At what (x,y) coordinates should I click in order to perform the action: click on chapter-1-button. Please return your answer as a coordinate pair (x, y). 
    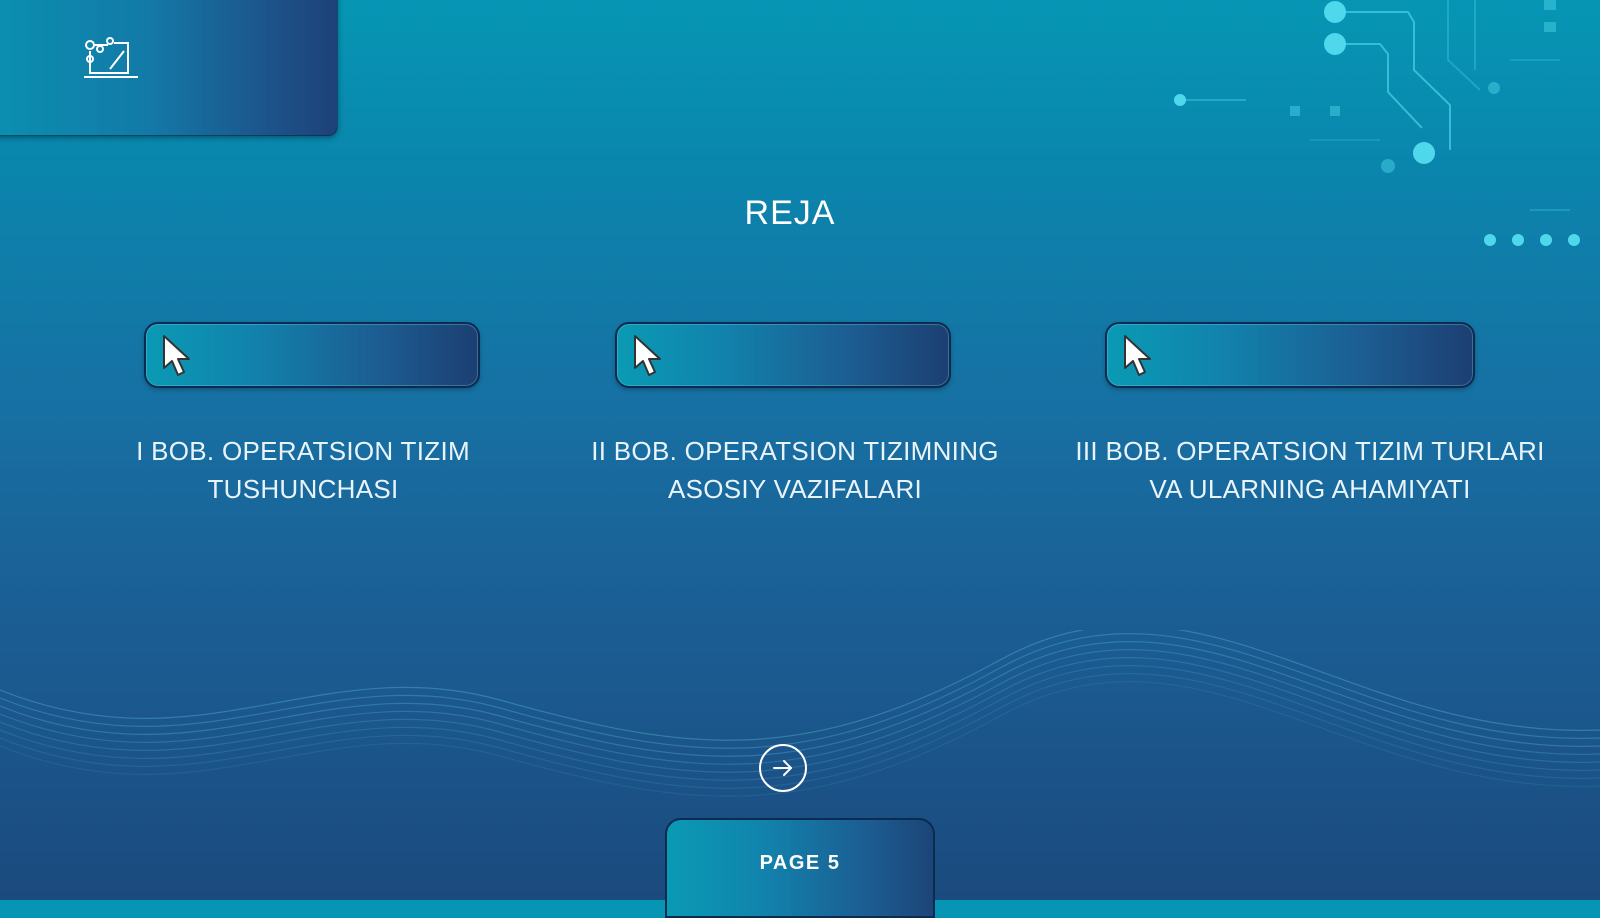
    Looking at the image, I should click on (312, 355).